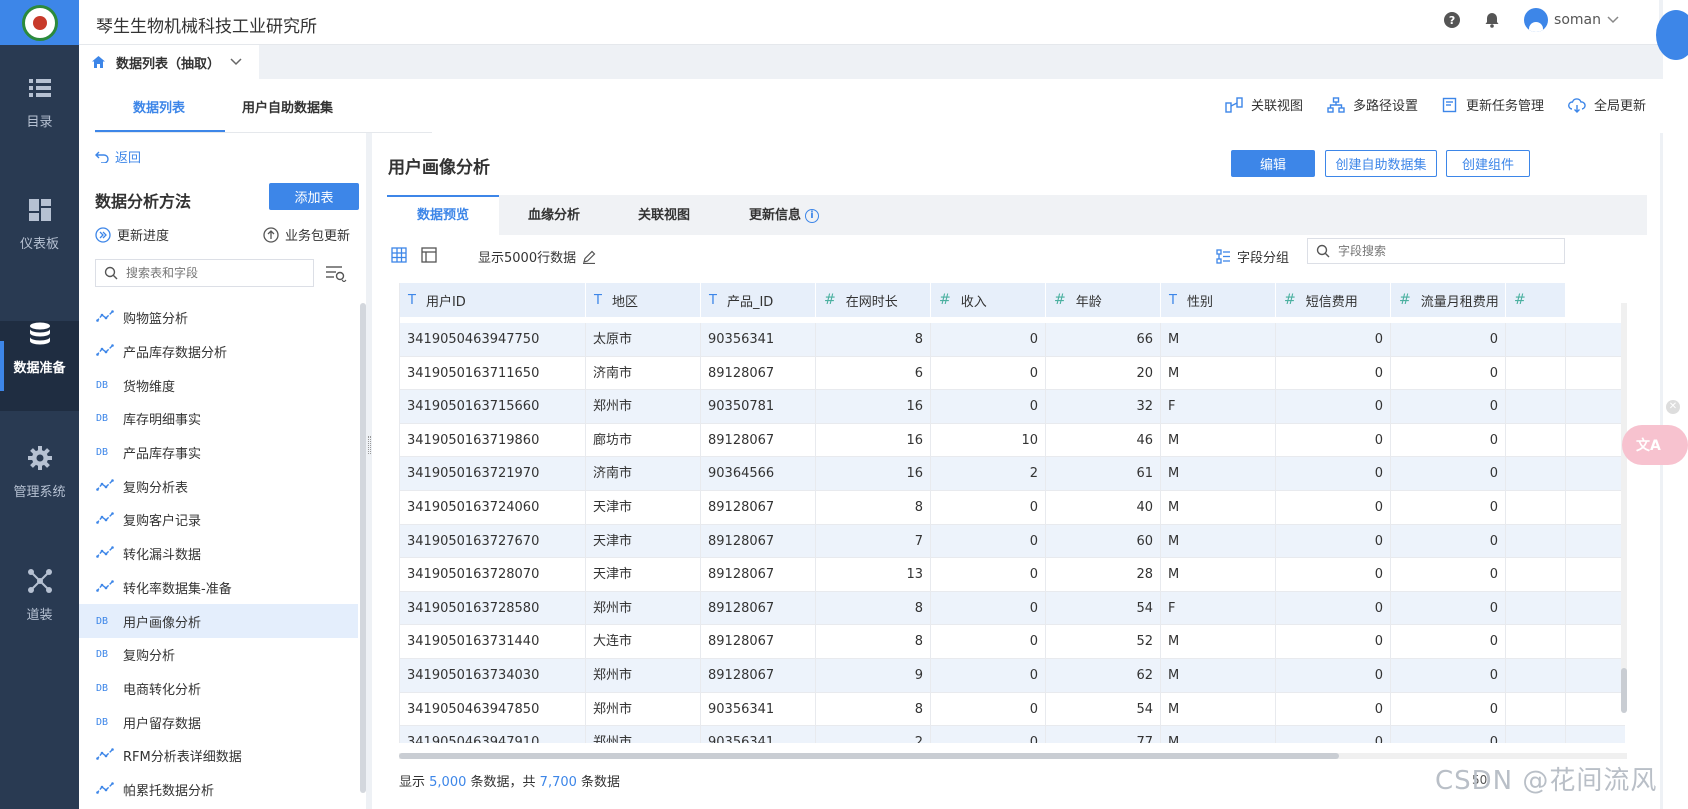  Describe the element at coordinates (39, 366) in the screenshot. I see `nav-item-data-prep: 数据准备` at that location.